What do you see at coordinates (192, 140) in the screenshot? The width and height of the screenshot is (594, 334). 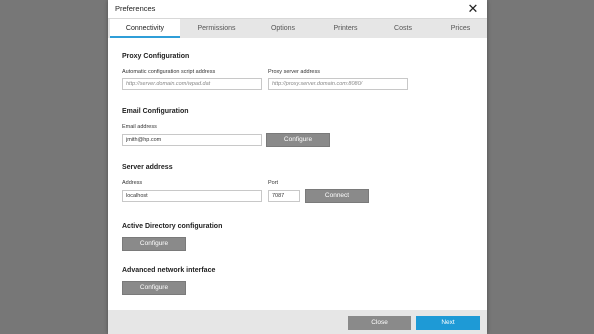 I see `email-field` at bounding box center [192, 140].